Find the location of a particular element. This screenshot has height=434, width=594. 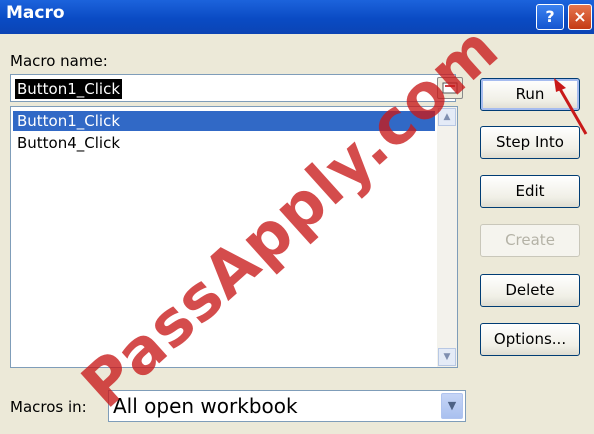

title-bar: Macro ? × is located at coordinates (297, 17).